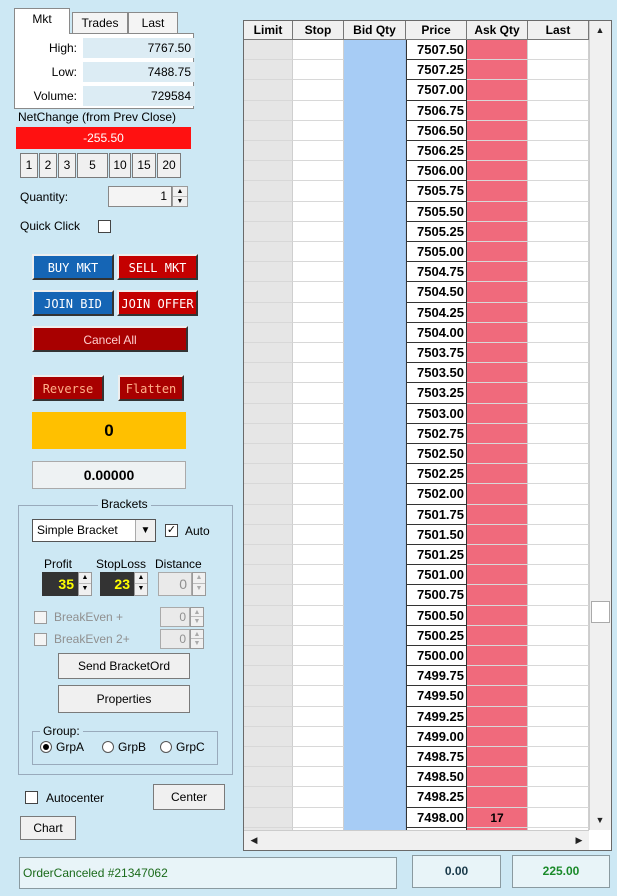 This screenshot has height=896, width=617. I want to click on horizontal-scrollbar: ◀ ▶, so click(416, 840).